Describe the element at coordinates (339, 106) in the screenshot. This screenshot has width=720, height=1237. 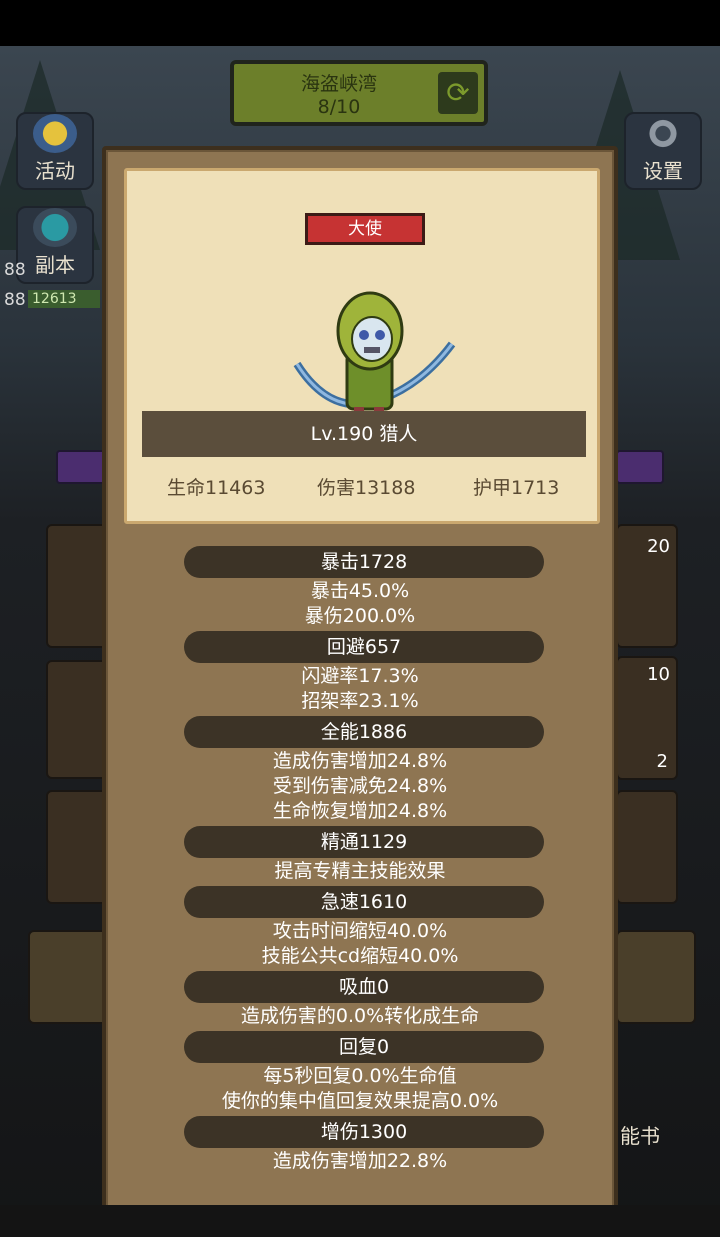
I see `stage-progress: 8/10` at that location.